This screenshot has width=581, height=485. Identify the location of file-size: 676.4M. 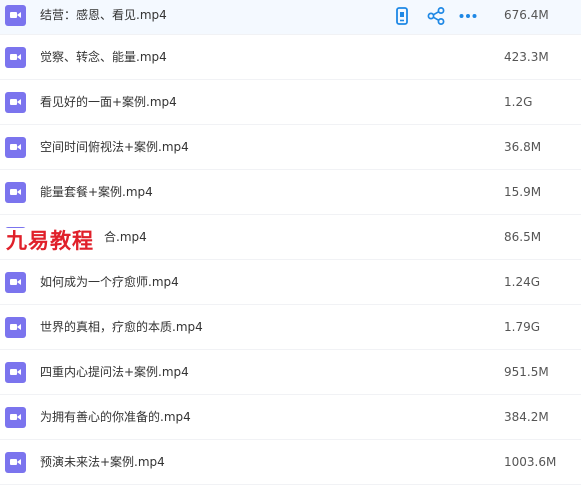
(526, 15).